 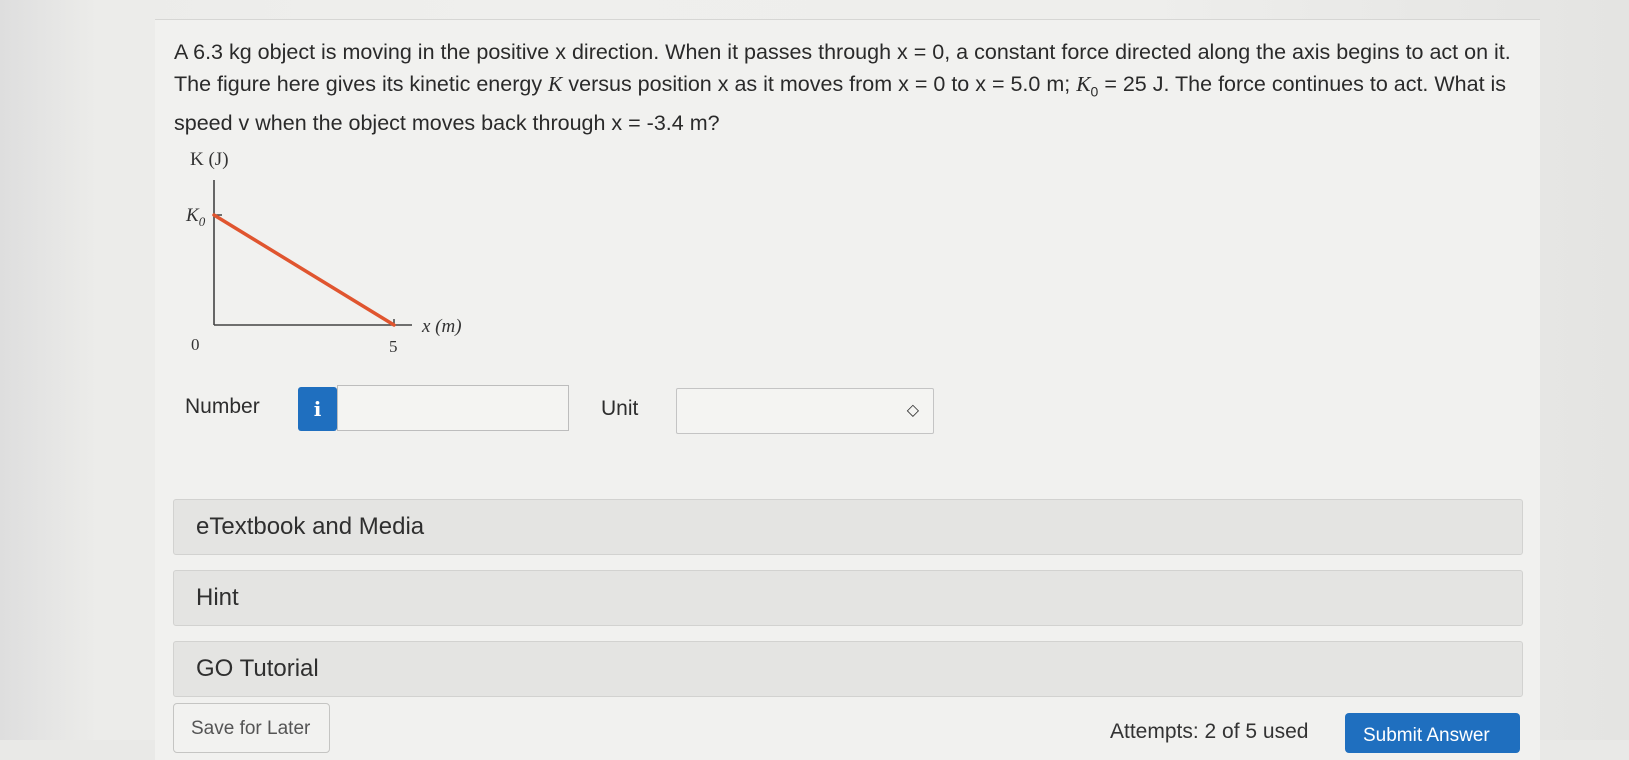 I want to click on etextbook-panel-label: eTextbook and Media, so click(x=310, y=526).